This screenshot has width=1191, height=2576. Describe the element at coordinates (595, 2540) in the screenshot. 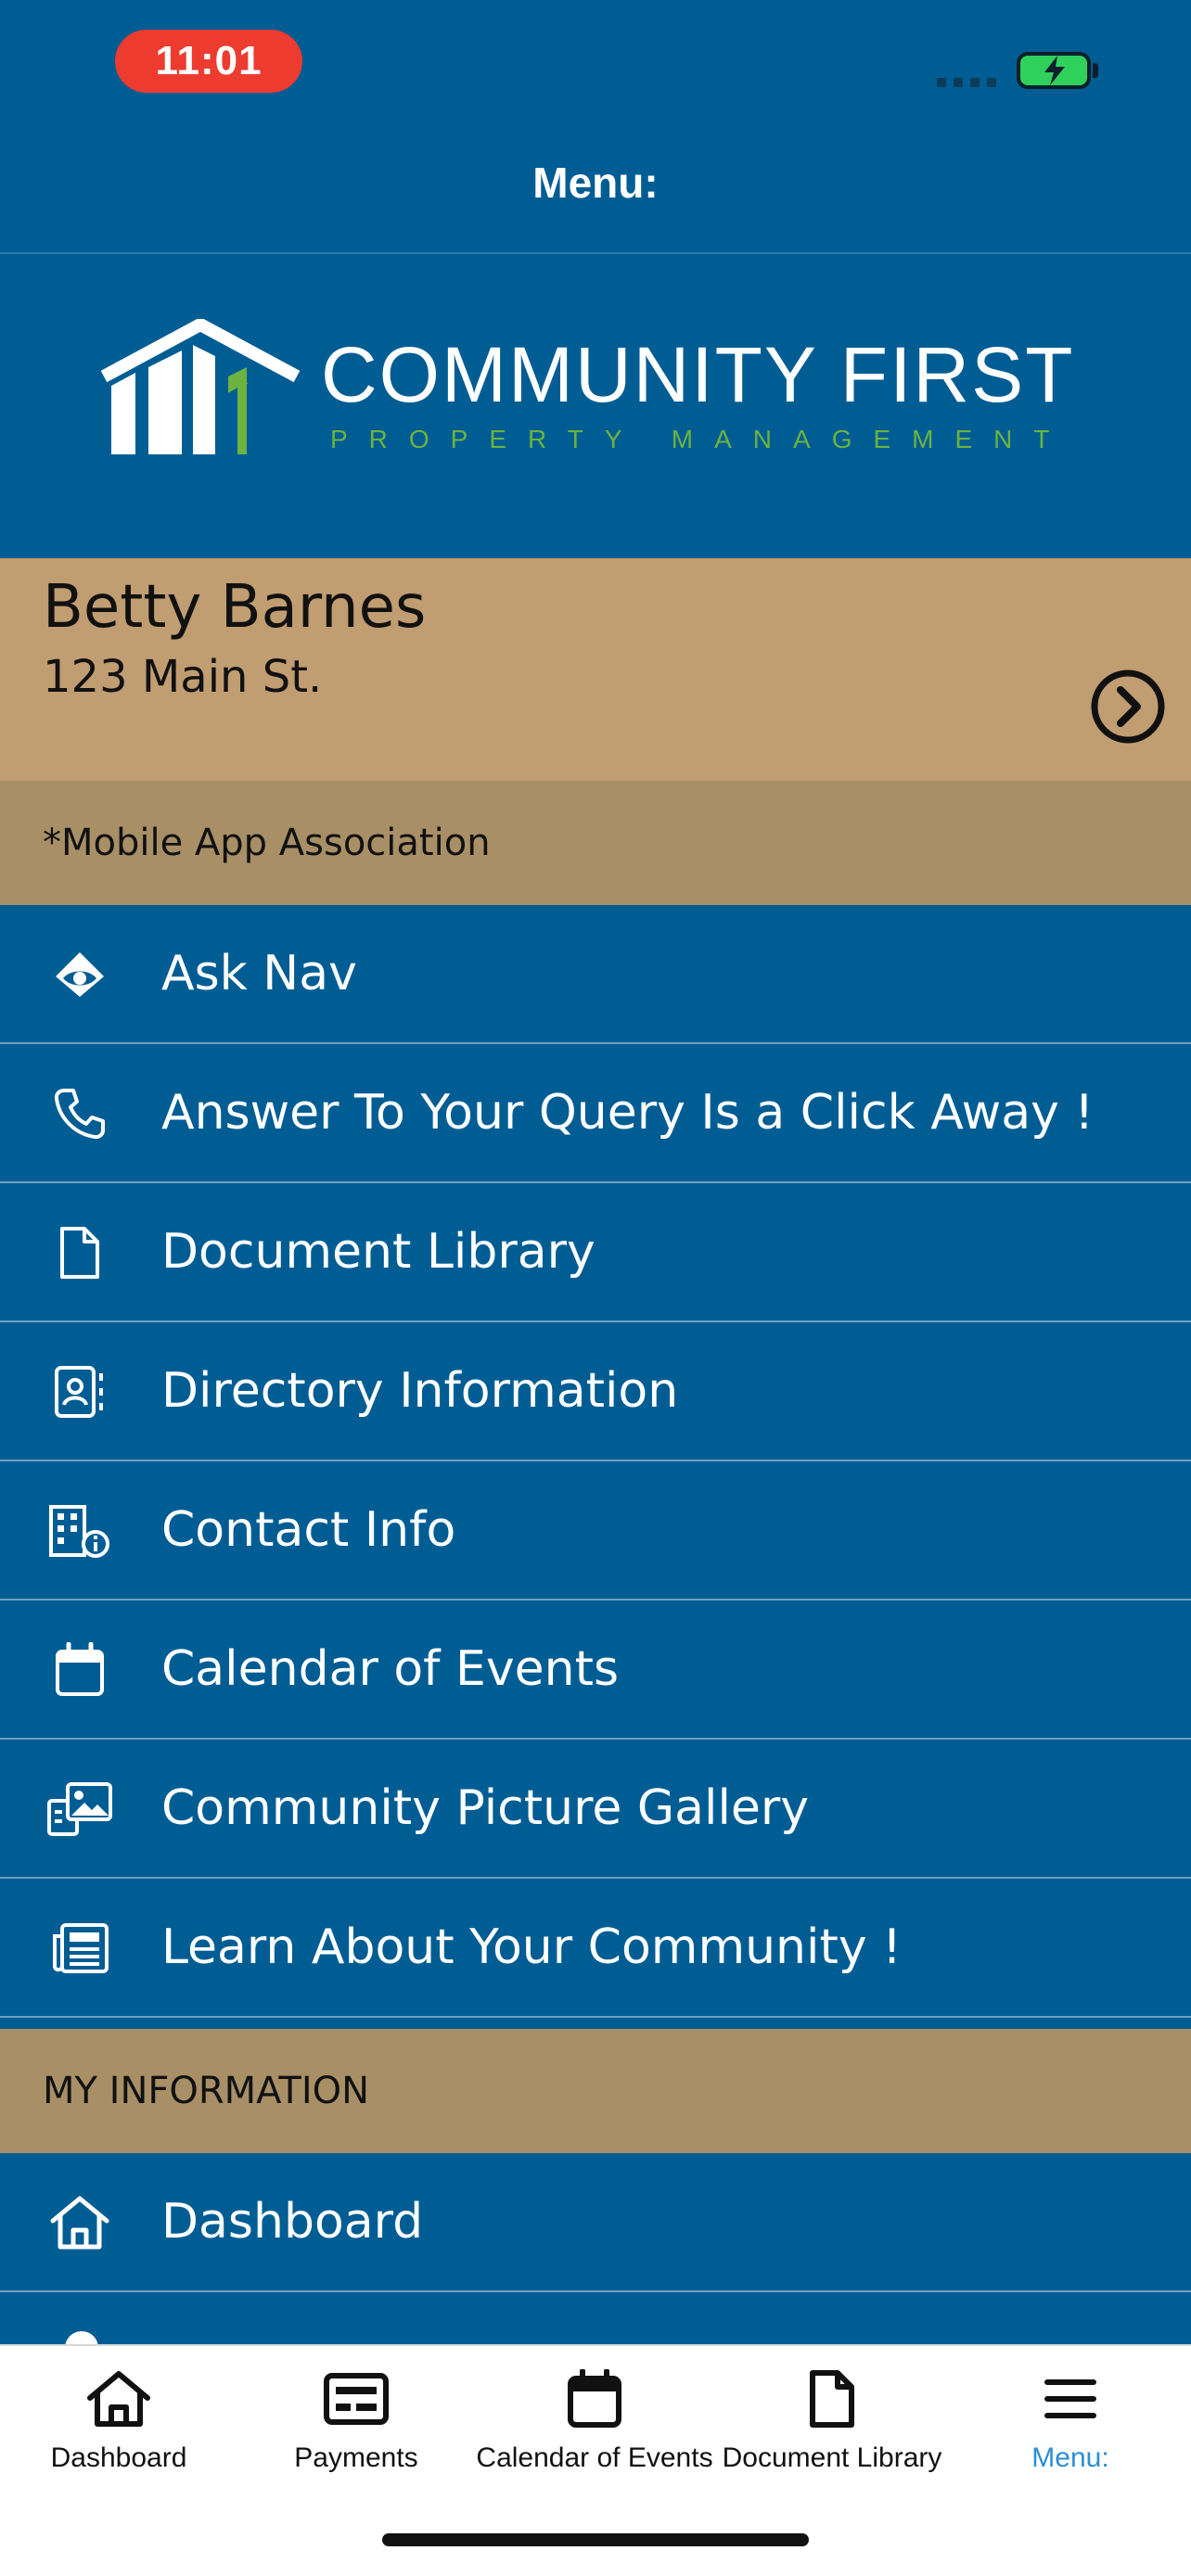

I see `home-indicator` at that location.